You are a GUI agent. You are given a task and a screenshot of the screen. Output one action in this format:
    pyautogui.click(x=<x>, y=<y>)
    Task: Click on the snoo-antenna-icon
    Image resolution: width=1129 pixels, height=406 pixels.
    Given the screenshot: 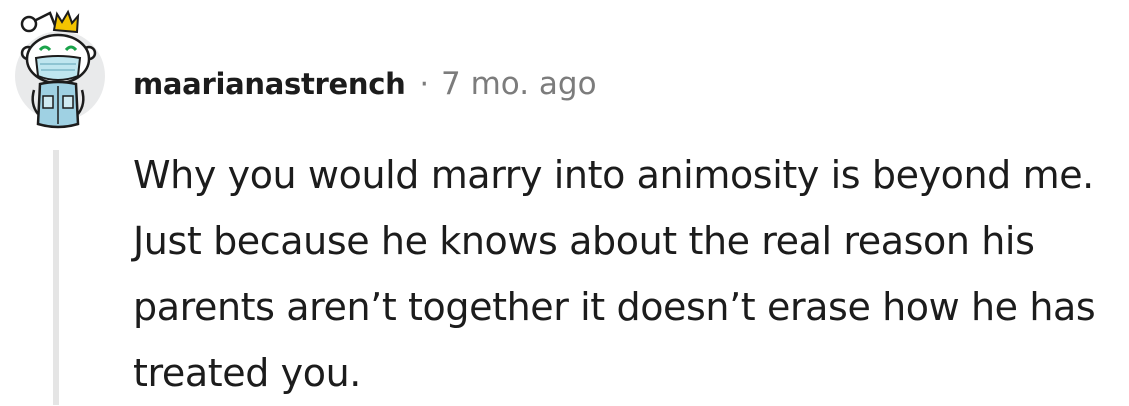 What is the action you would take?
    pyautogui.click(x=39, y=22)
    